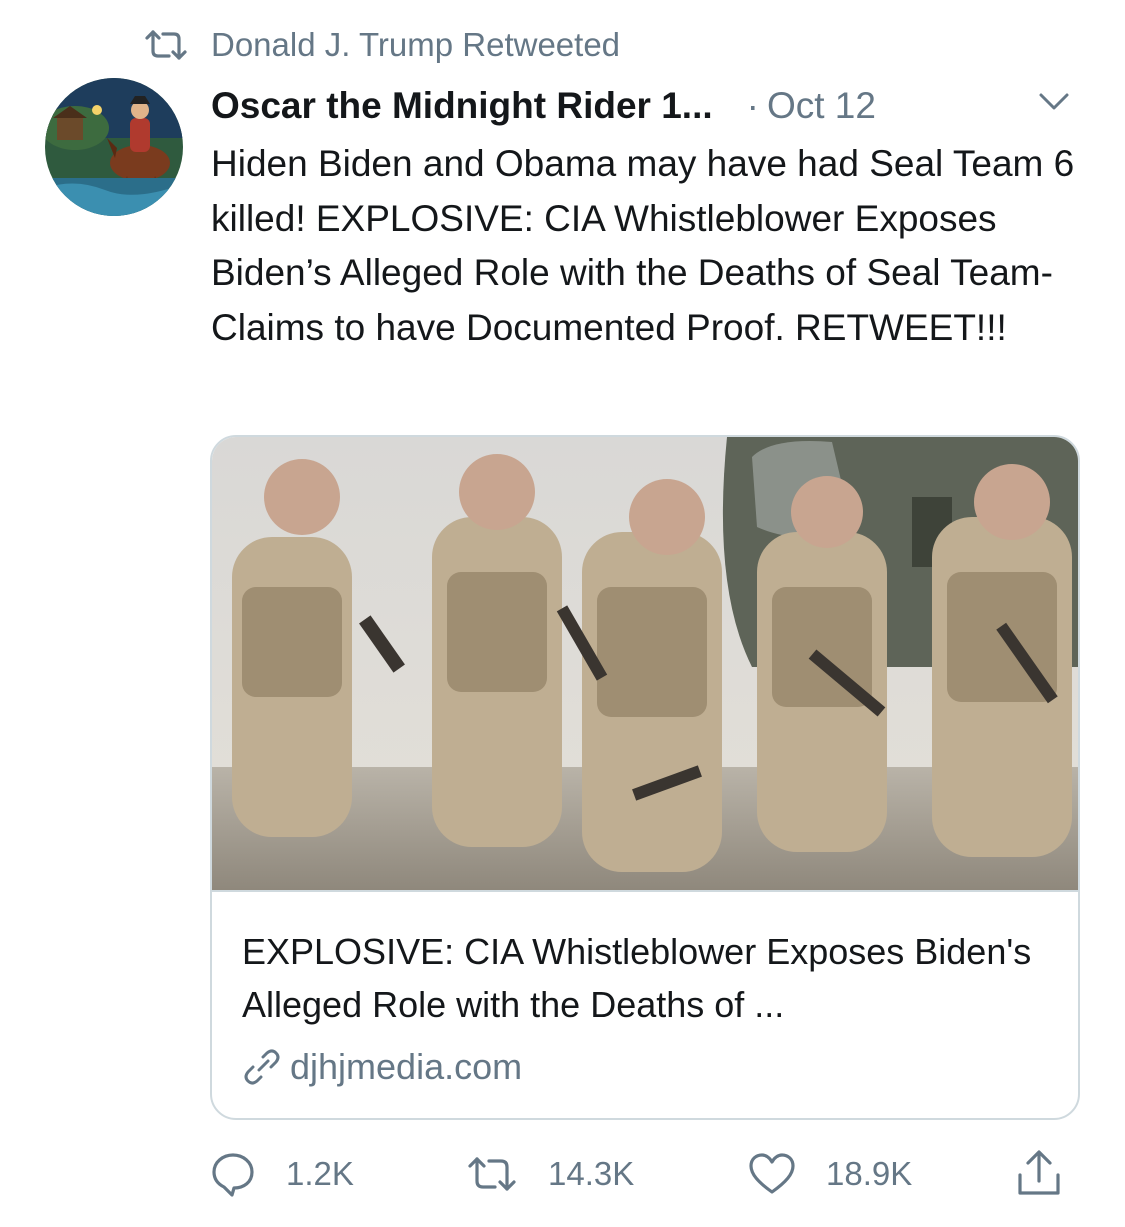 Image resolution: width=1125 pixels, height=1227 pixels. What do you see at coordinates (1054, 101) in the screenshot?
I see `chevron-down-icon` at bounding box center [1054, 101].